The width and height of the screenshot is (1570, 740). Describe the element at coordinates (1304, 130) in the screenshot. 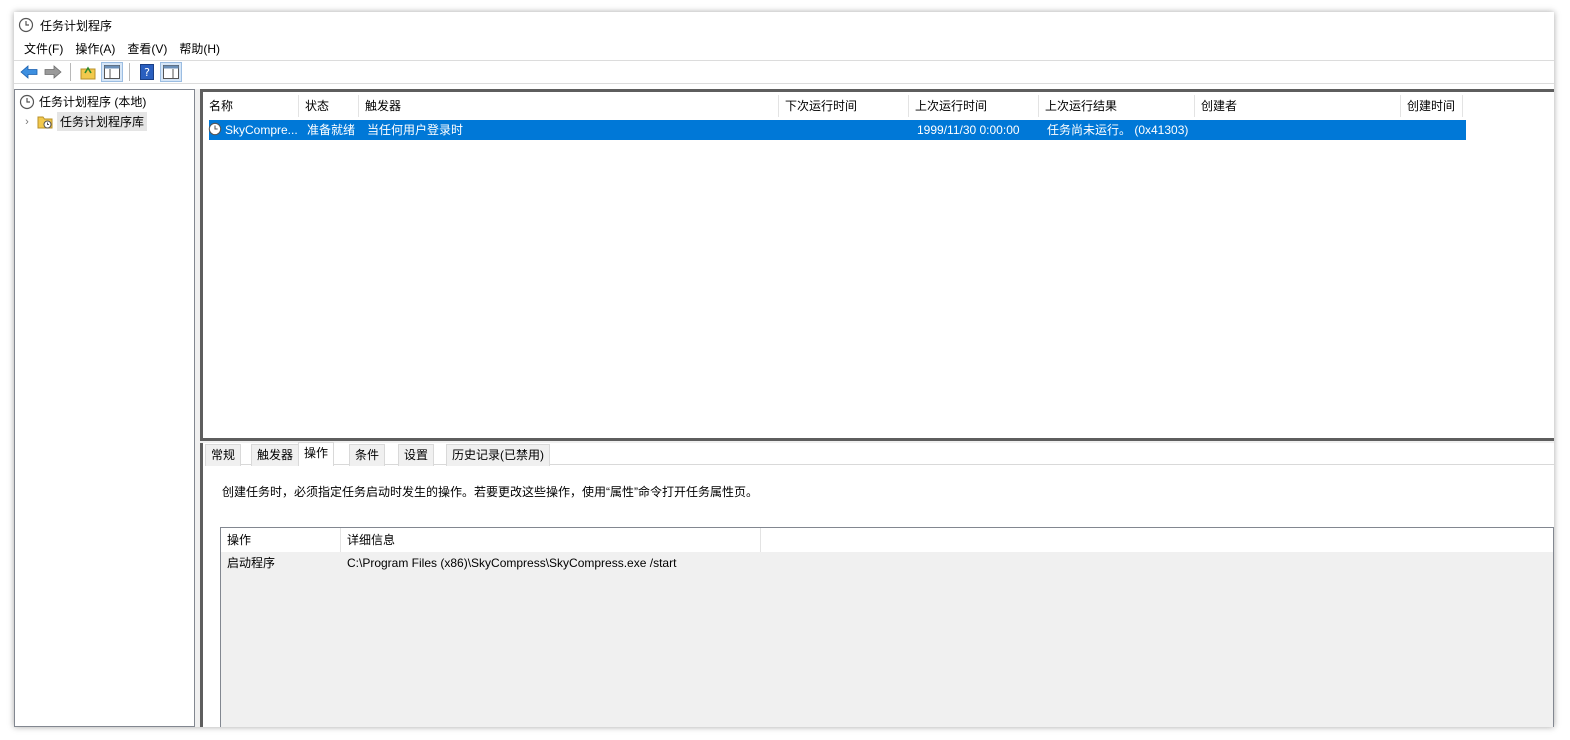

I see `task-author` at that location.